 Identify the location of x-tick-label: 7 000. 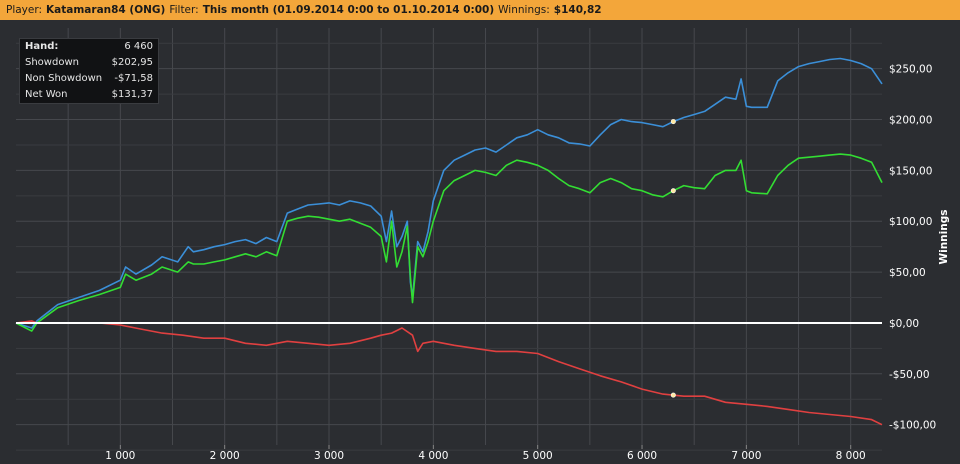
(746, 456).